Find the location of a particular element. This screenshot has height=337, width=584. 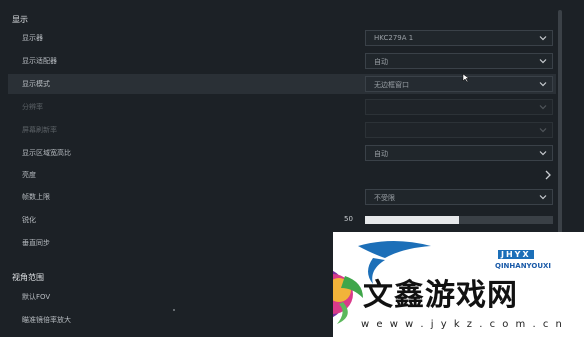

setting-row-resolution: 分辨率 is located at coordinates (282, 107).